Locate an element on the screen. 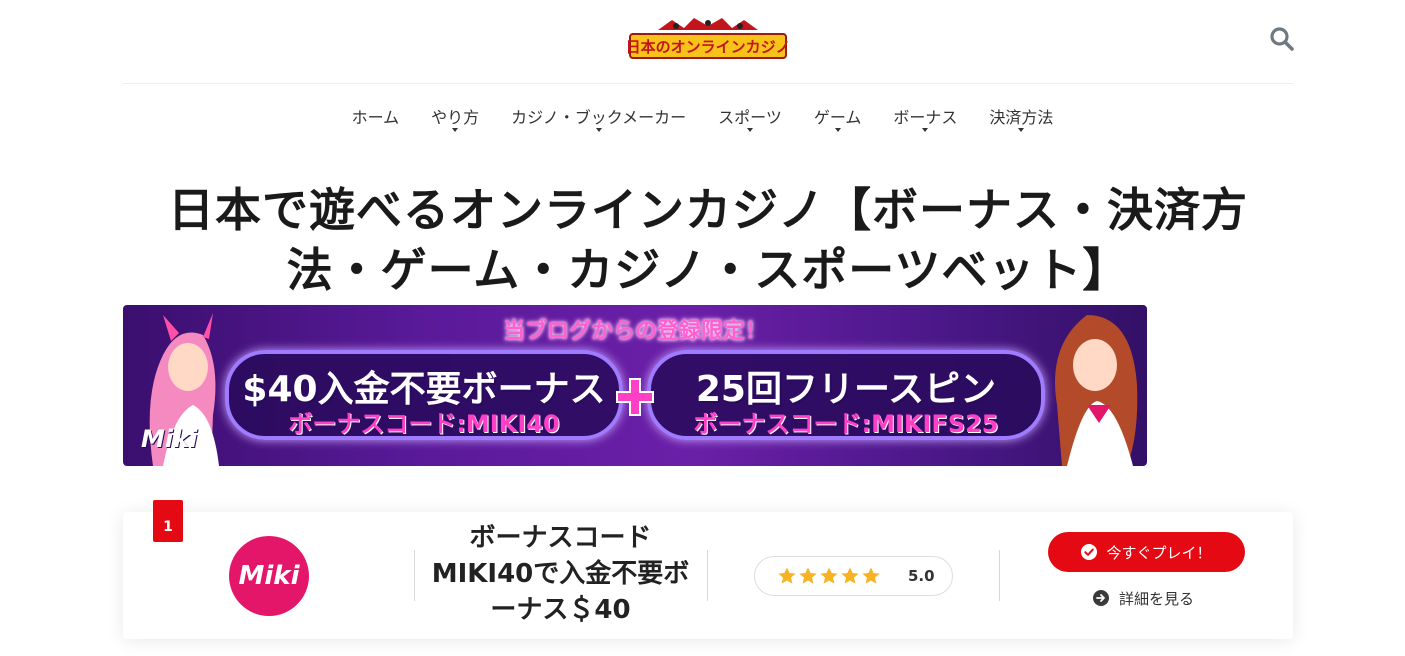 Image resolution: width=1405 pixels, height=656 pixels. nav-item-casino-bookmaker: カジノ・ブックメーカー is located at coordinates (599, 118).